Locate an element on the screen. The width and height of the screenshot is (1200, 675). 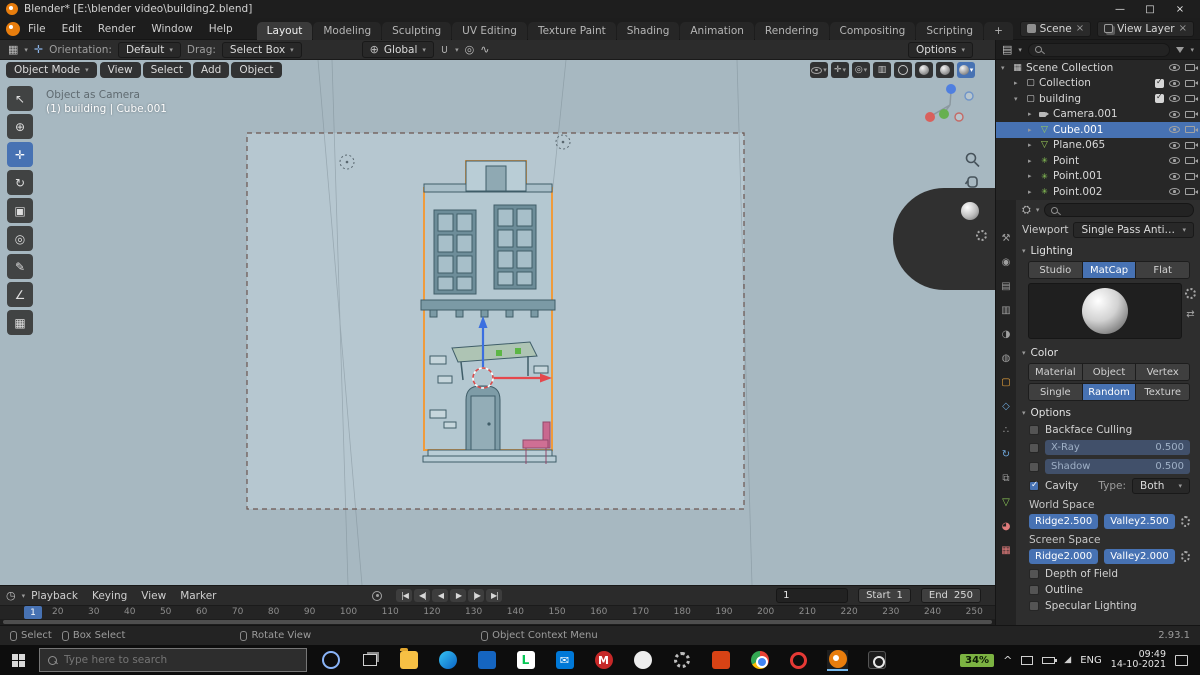
clock: 09:49 14-10-2021 is located at coordinates (1138, 660).